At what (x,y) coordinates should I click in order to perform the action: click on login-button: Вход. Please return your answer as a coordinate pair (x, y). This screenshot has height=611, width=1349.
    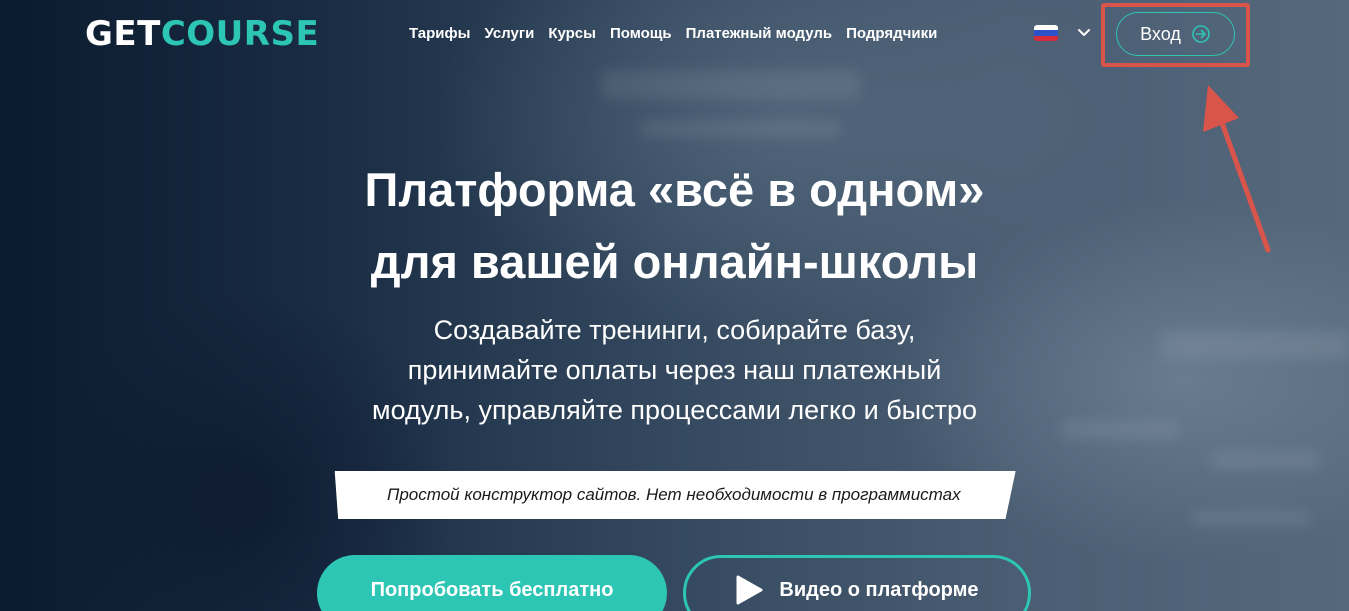
    Looking at the image, I should click on (1175, 34).